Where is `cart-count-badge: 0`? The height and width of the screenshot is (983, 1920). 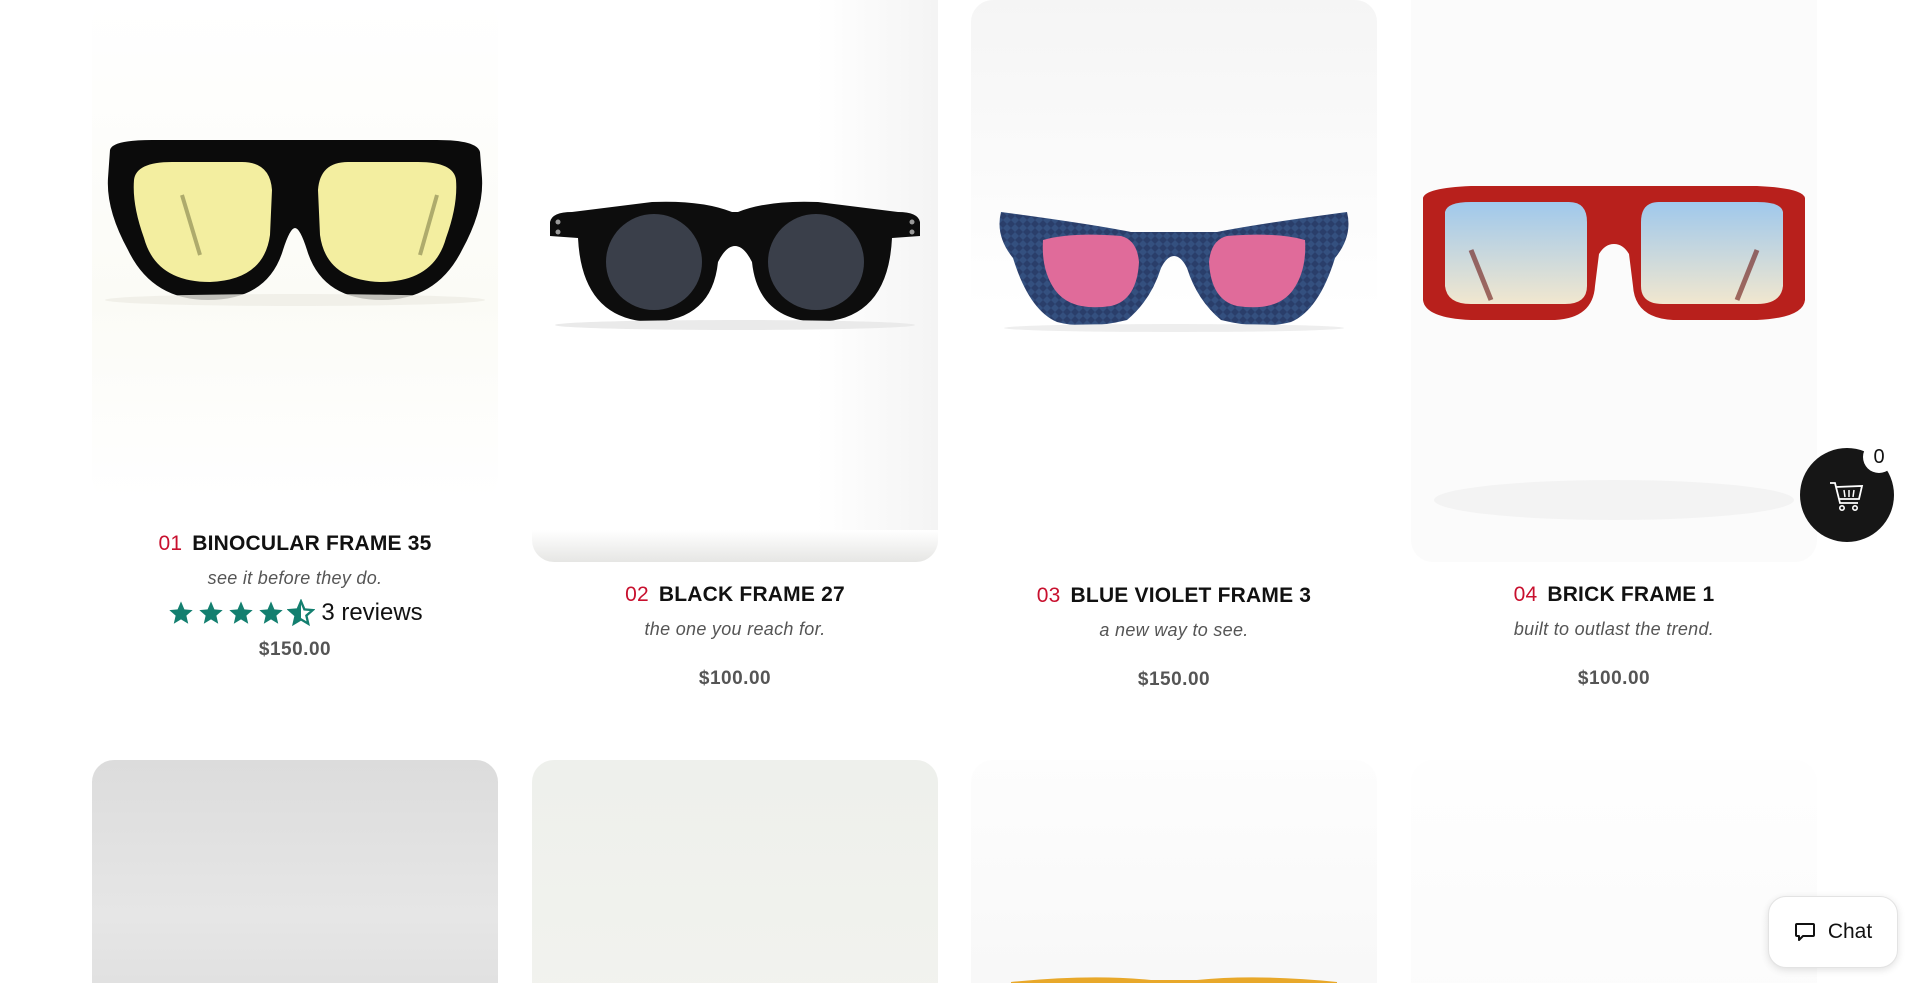 cart-count-badge: 0 is located at coordinates (1879, 457).